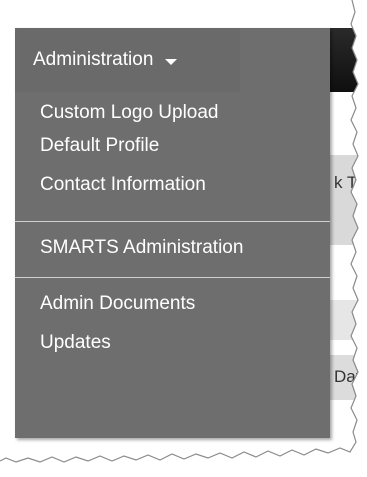 The height and width of the screenshot is (477, 367). I want to click on background-fragment: Date, so click(345, 377).